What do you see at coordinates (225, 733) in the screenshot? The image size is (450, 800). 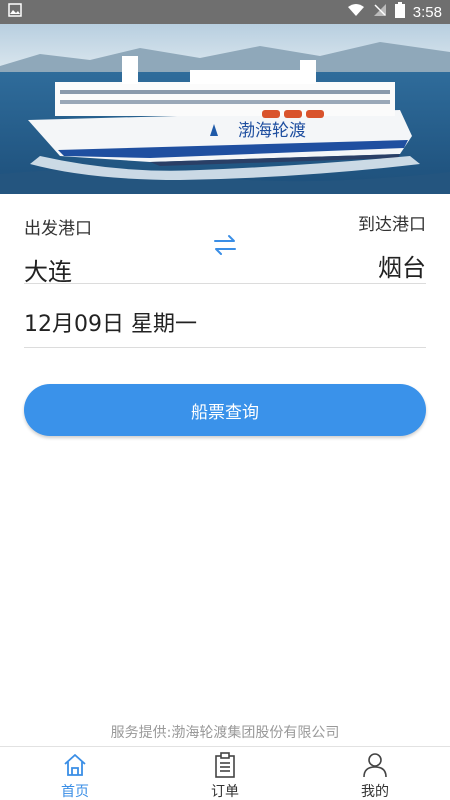 I see `service-provider-text: 服务提供:渤海轮渡集团股份有限公司` at bounding box center [225, 733].